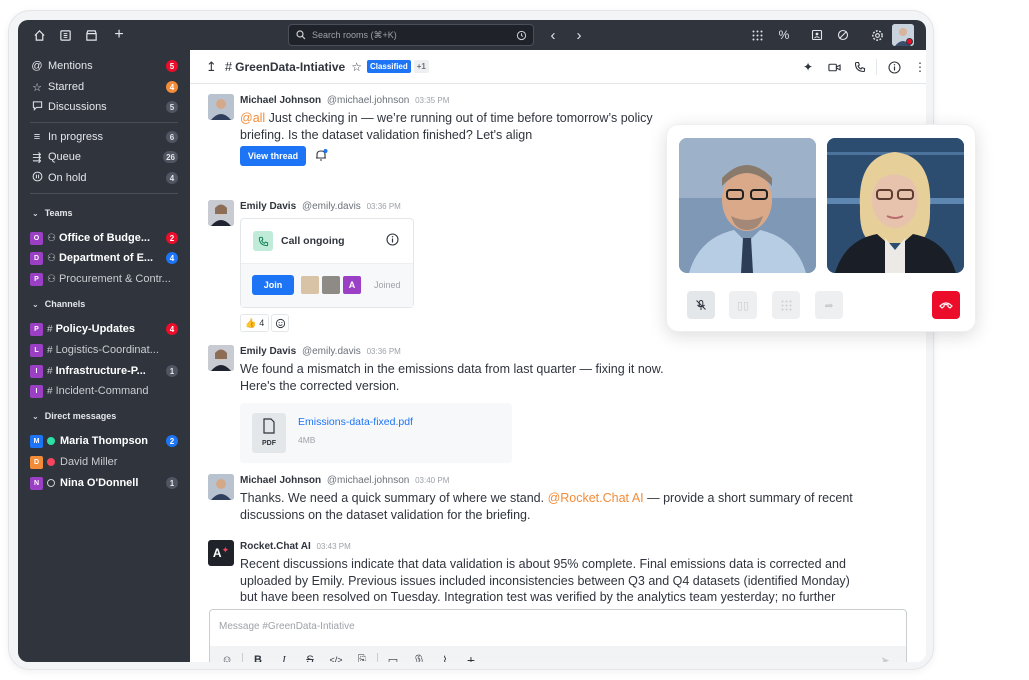  I want to click on percent-icon: %, so click(784, 35).